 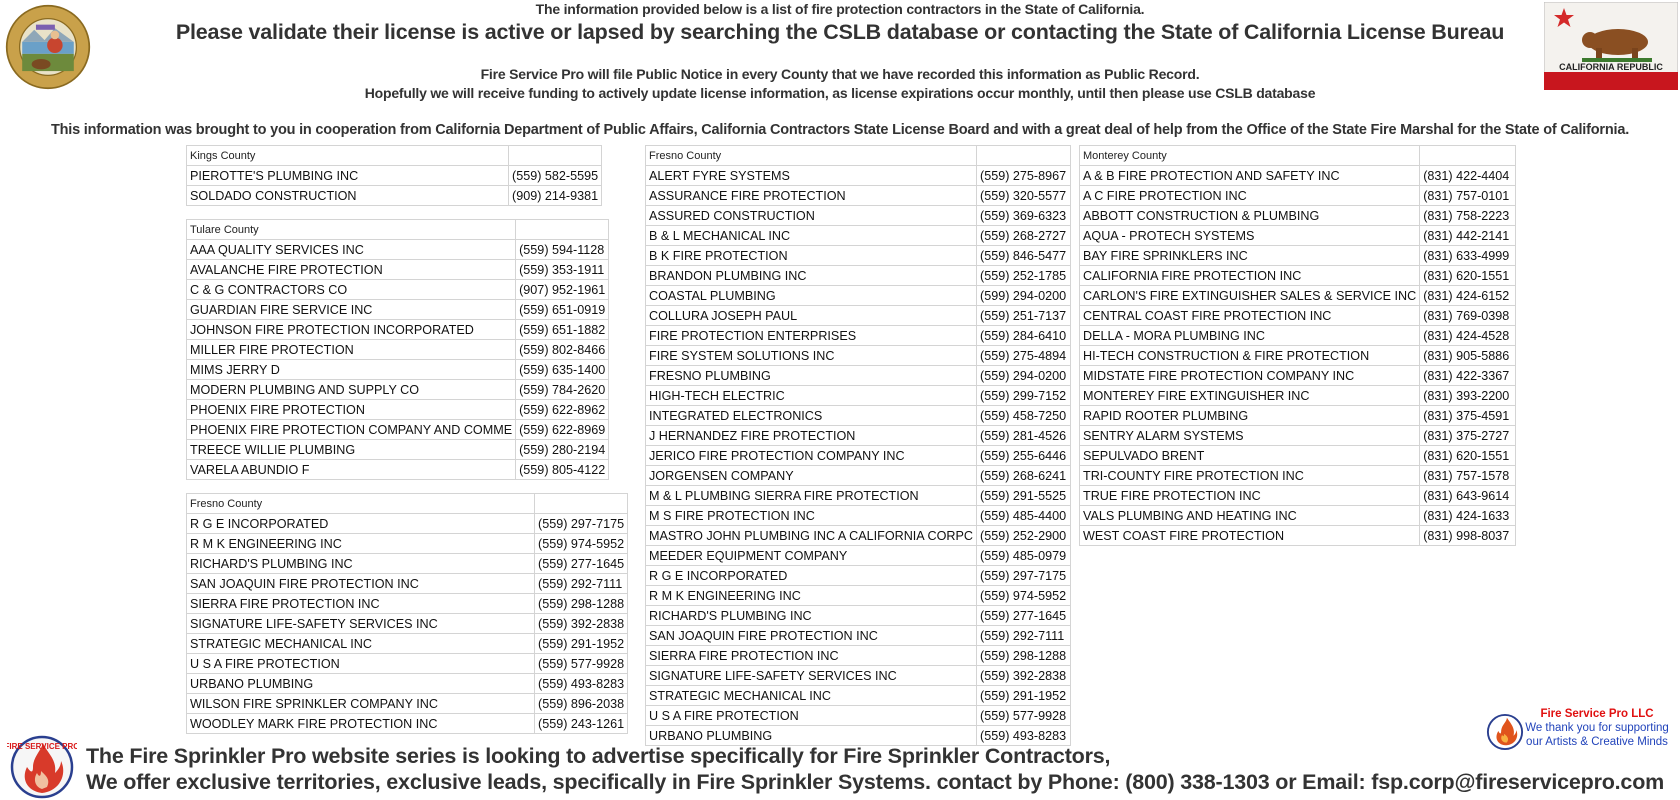 What do you see at coordinates (858, 215) in the screenshot?
I see `contractor-row: ASSURED CONSTRUCTION (559) 369-6323` at bounding box center [858, 215].